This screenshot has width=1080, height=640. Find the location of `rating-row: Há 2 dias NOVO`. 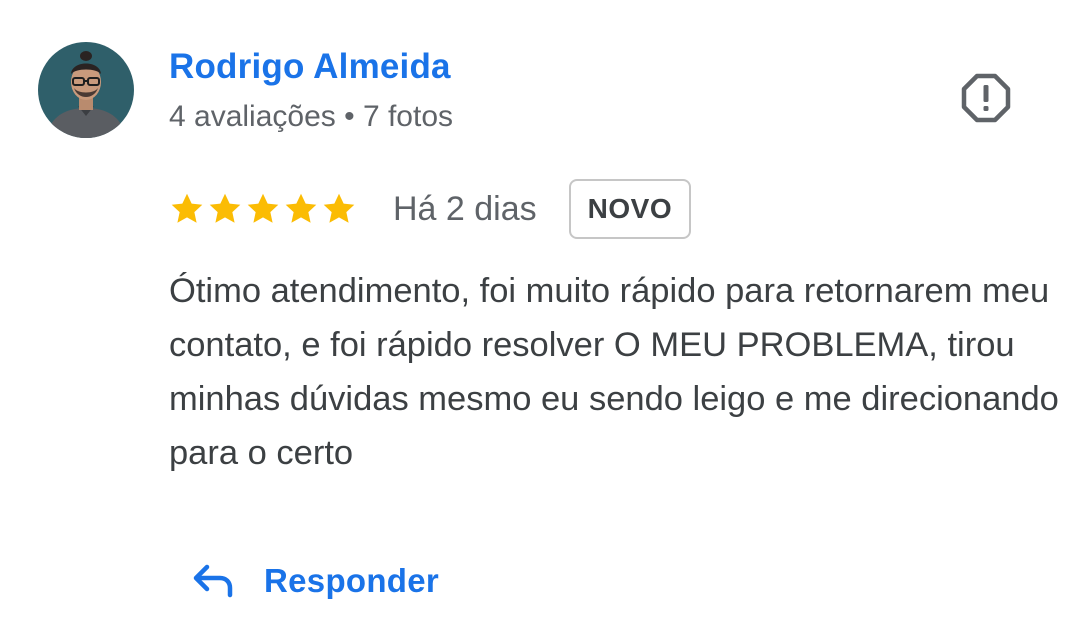

rating-row: Há 2 dias NOVO is located at coordinates (430, 209).